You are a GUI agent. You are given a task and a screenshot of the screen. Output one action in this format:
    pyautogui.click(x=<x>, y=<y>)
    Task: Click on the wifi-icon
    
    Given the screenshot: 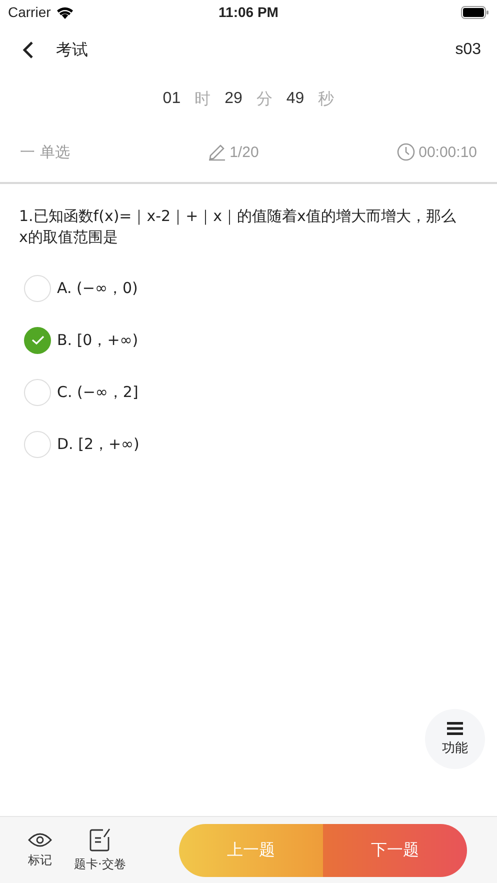 What is the action you would take?
    pyautogui.click(x=65, y=12)
    